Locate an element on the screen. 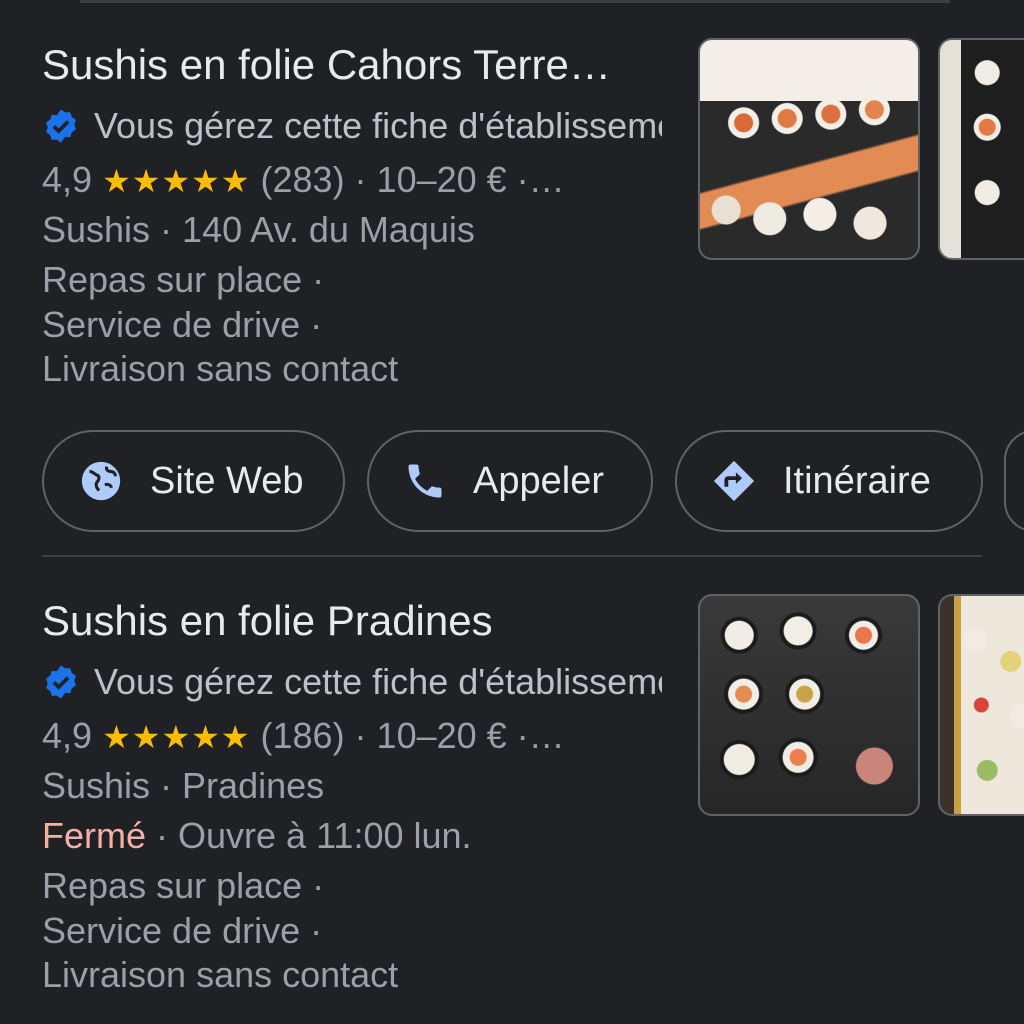 The width and height of the screenshot is (1024, 1024). category-address: Sushis · Pradines is located at coordinates (183, 785).